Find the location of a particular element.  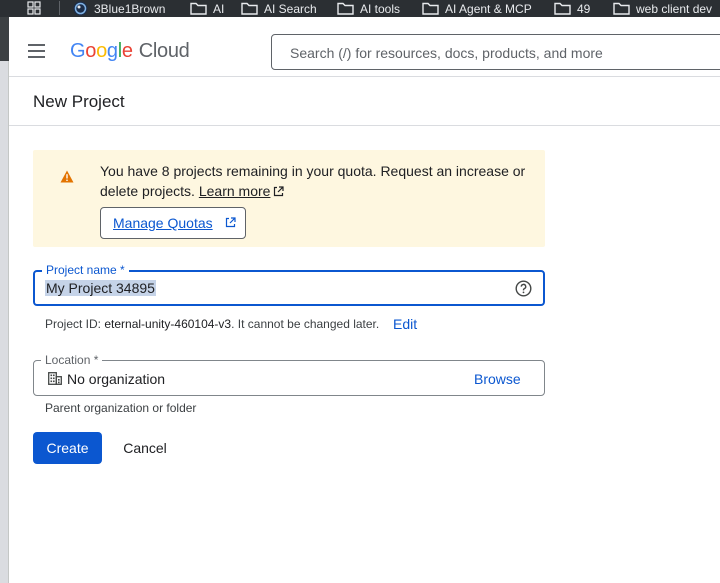

bookmark-label: AI Search is located at coordinates (290, 8).